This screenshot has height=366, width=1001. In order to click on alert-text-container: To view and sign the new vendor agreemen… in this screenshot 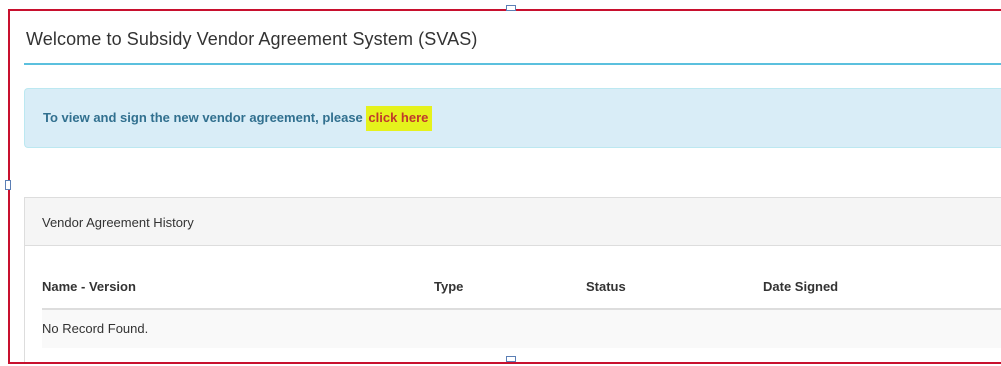, I will do `click(238, 118)`.